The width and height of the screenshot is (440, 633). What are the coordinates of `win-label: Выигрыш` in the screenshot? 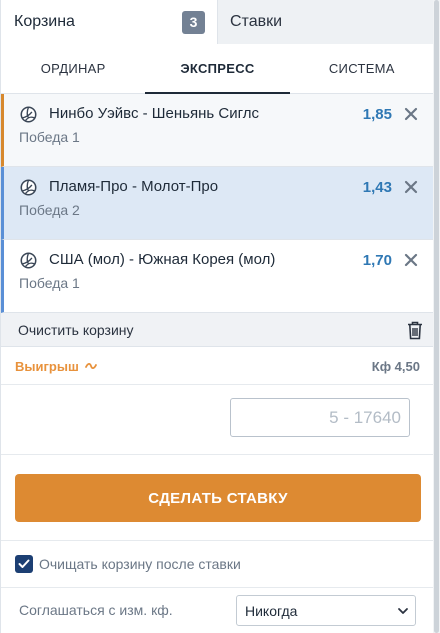 It's located at (47, 366).